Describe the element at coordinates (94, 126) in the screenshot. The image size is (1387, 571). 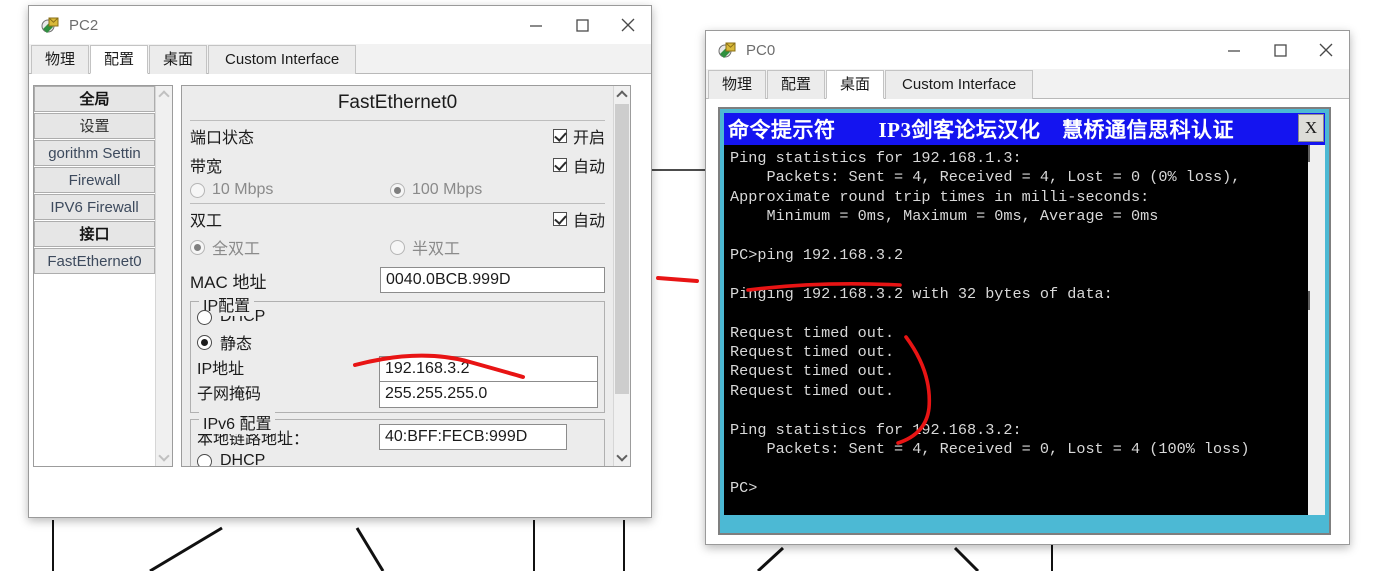
I see `sidebar-item-settings: 设置` at that location.